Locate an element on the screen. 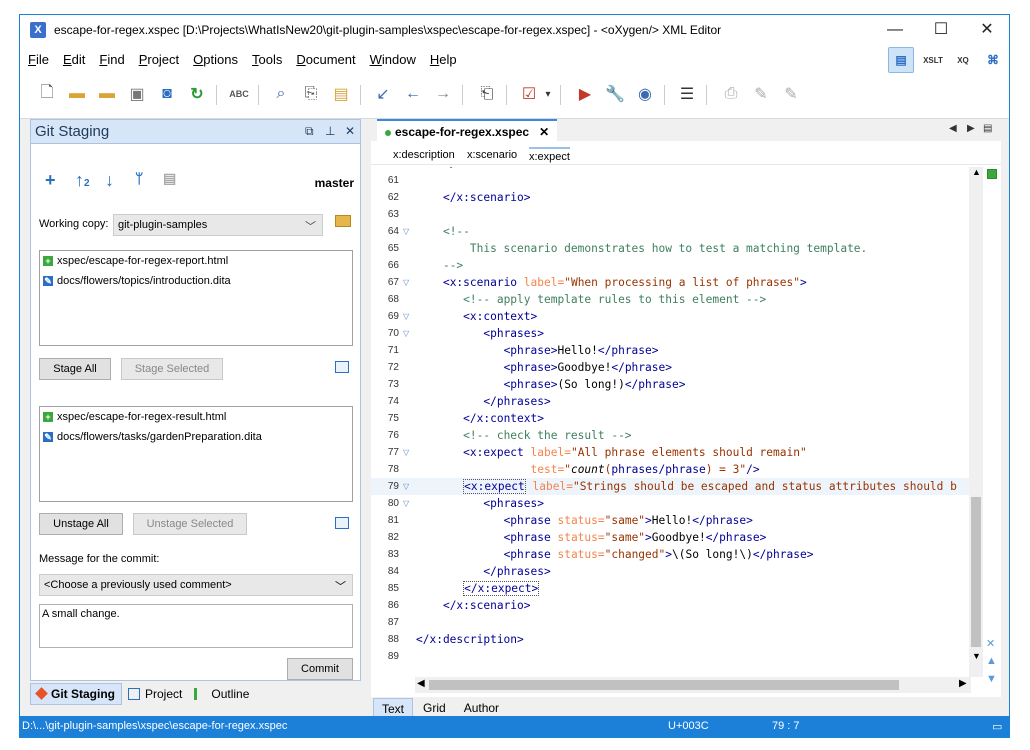 This screenshot has width=1030, height=750. close-panel-icon: ✕ is located at coordinates (350, 131).